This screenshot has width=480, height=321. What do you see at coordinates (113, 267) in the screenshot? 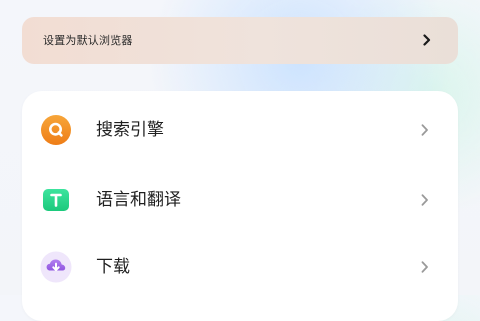
I see `settings-item-label: 下载` at bounding box center [113, 267].